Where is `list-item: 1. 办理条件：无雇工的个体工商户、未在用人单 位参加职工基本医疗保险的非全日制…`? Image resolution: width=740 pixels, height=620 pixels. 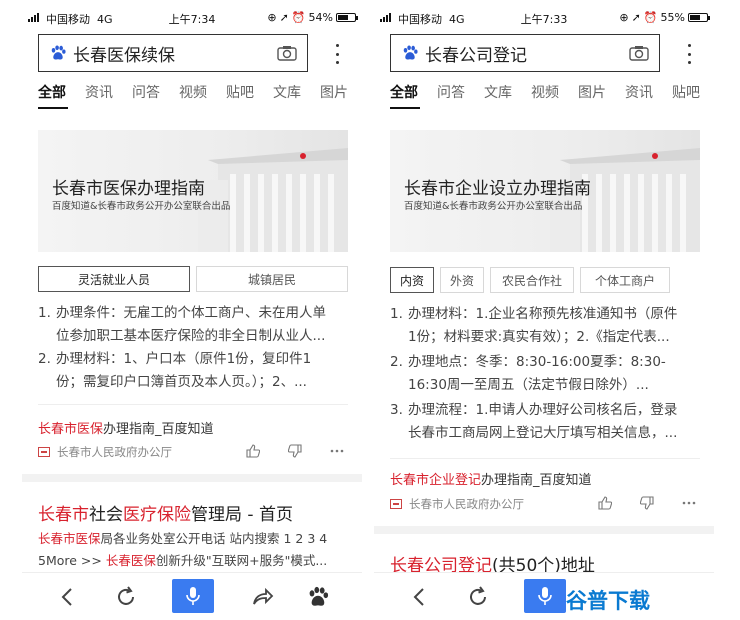 list-item: 1. 办理条件：无雇工的个体工商户、未在用人单 位参加职工基本医疗保险的非全日制… is located at coordinates (193, 325).